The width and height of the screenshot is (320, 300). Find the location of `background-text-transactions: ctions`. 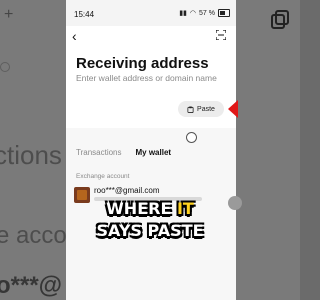

background-text-transactions: ctions is located at coordinates (31, 155).